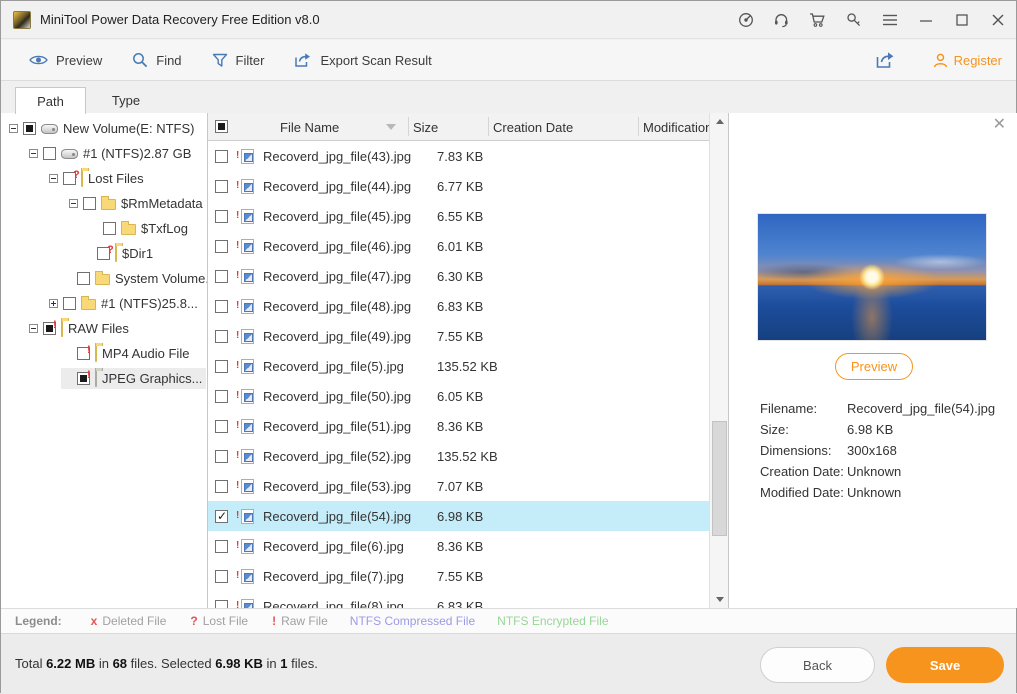  I want to click on register-button: Register, so click(967, 60).